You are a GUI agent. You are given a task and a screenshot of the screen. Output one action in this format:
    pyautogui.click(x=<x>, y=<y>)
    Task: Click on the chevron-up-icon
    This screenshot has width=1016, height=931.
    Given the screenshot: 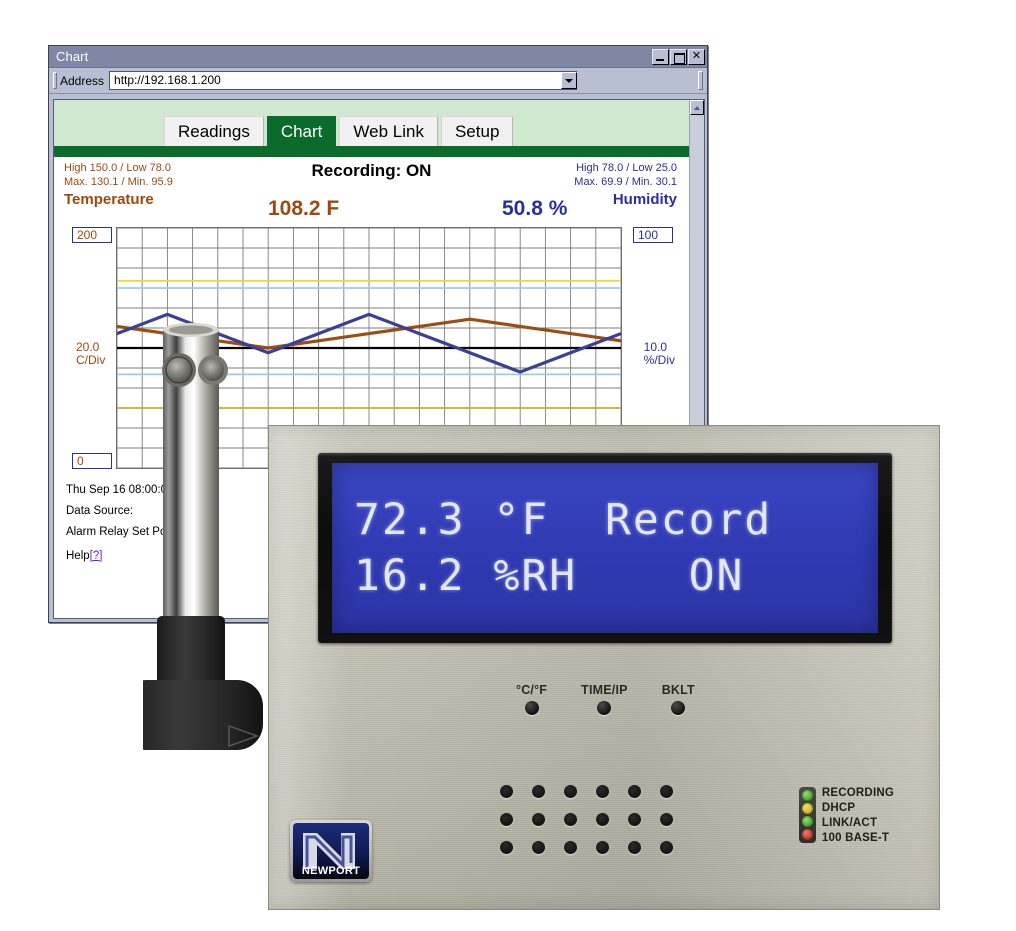 What is the action you would take?
    pyautogui.click(x=697, y=107)
    